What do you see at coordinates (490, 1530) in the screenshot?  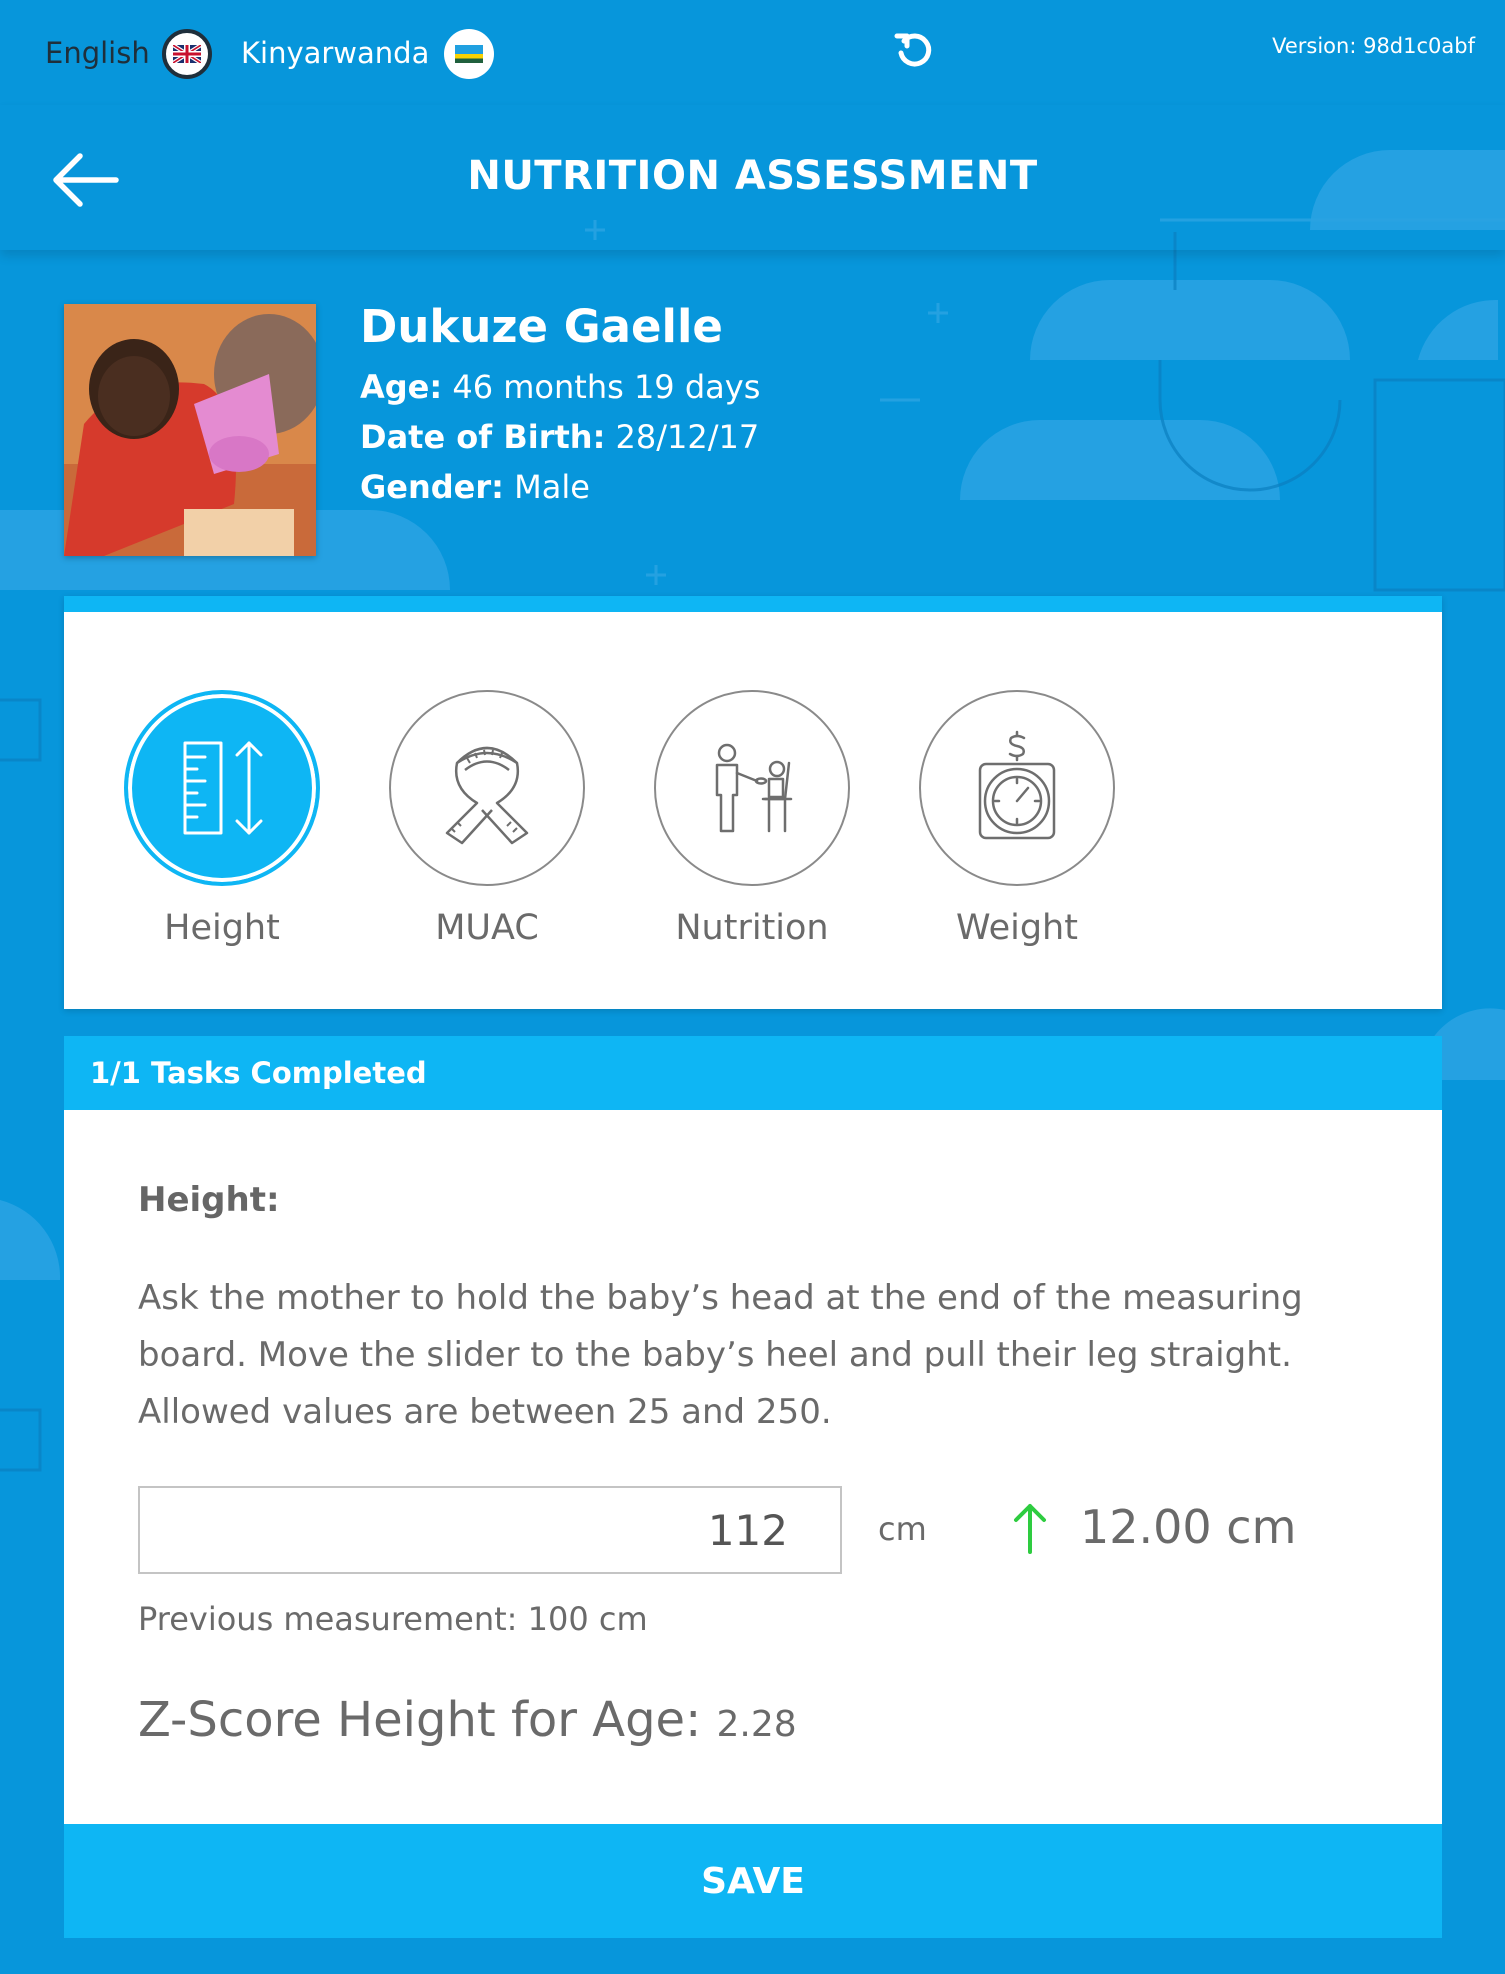 I see `height-input` at bounding box center [490, 1530].